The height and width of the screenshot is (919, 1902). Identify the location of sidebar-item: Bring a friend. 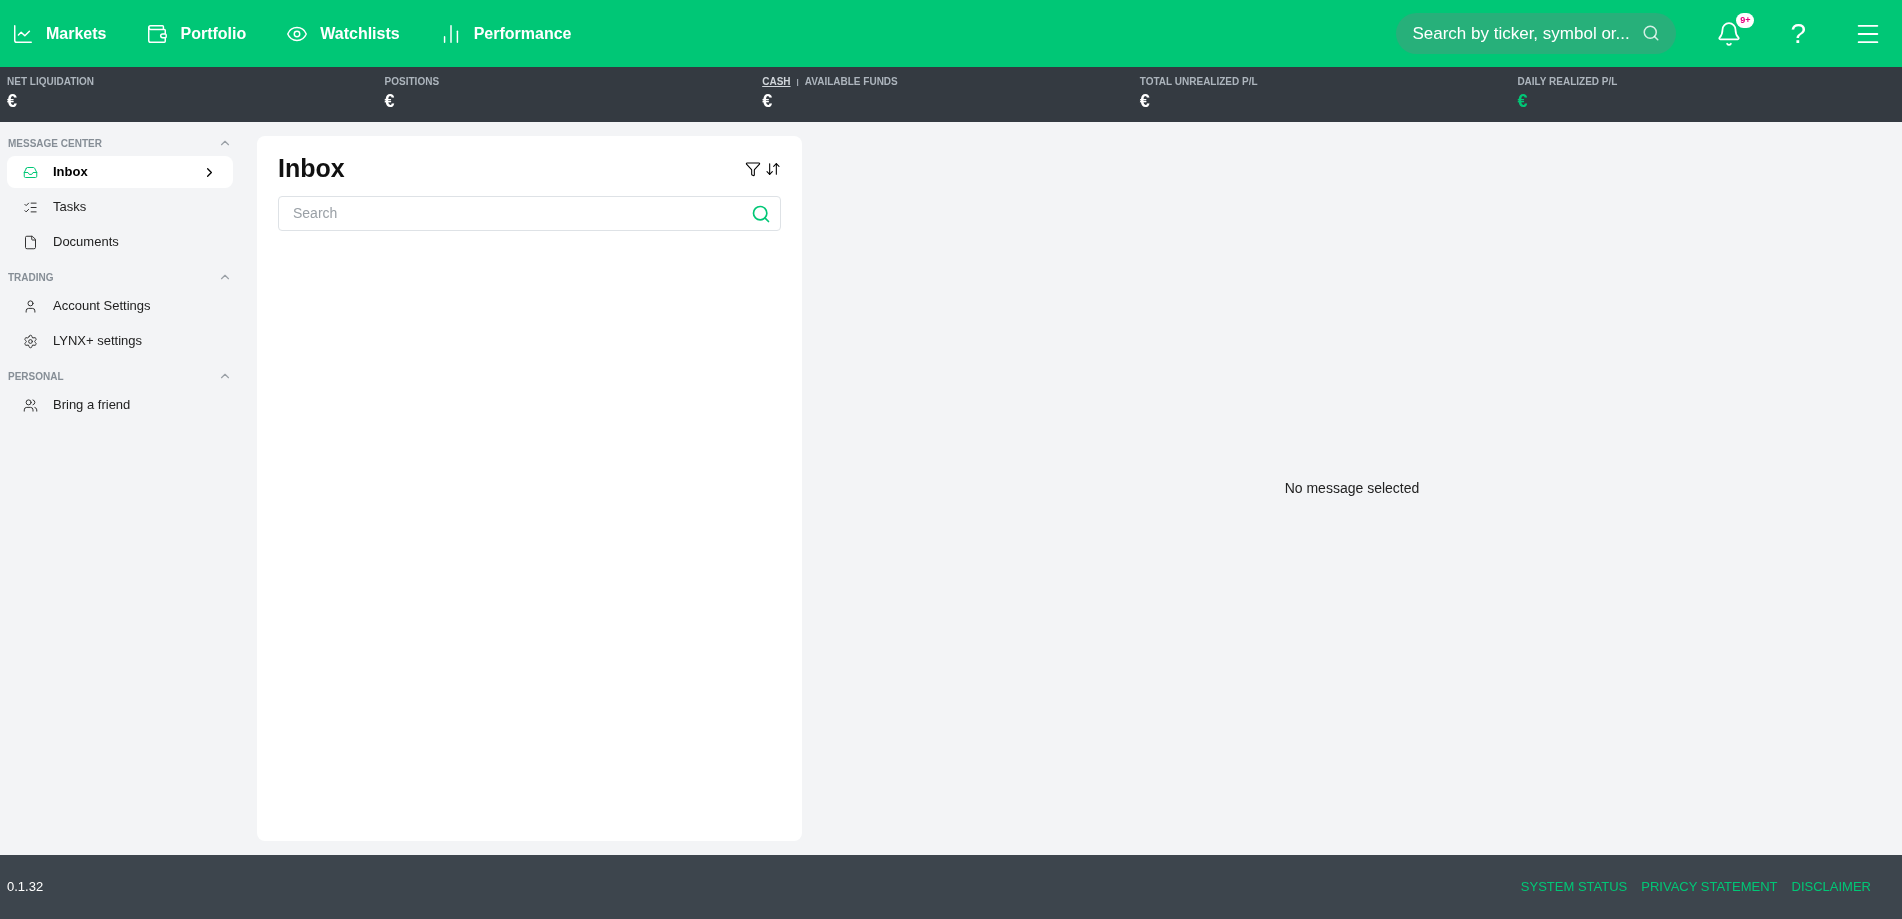
(120, 405).